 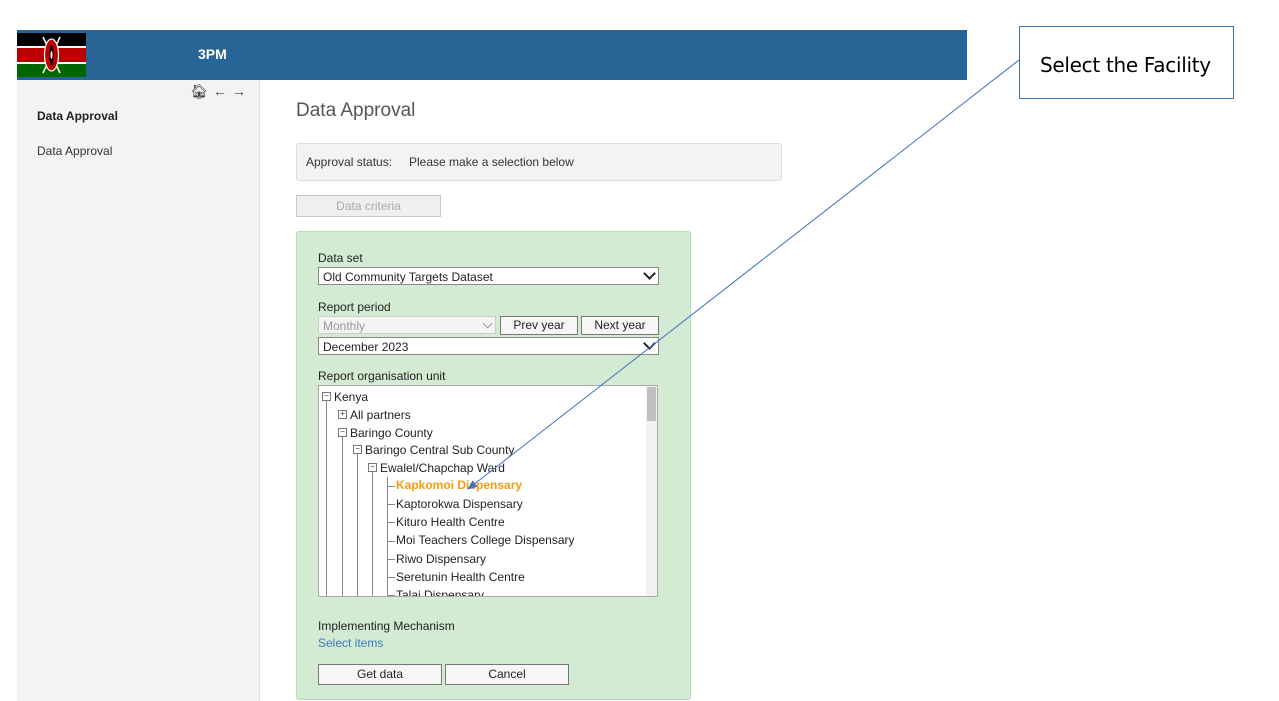 What do you see at coordinates (350, 643) in the screenshot?
I see `select-items-link: Select items` at bounding box center [350, 643].